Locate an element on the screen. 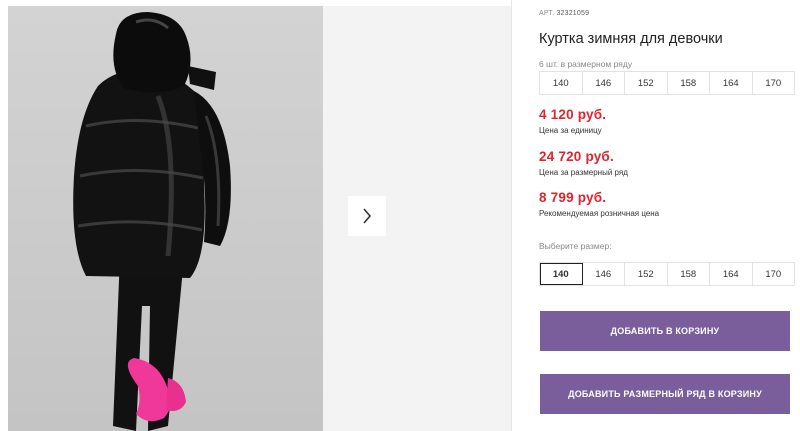 This screenshot has width=800, height=431. pack-price: 24 720 руб. is located at coordinates (576, 156).